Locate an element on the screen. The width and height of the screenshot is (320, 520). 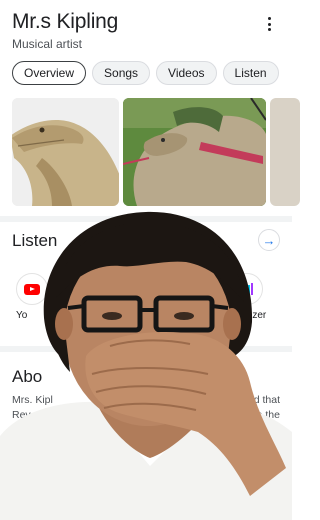
artist-title: Mr.s Kipling is located at coordinates (65, 21).